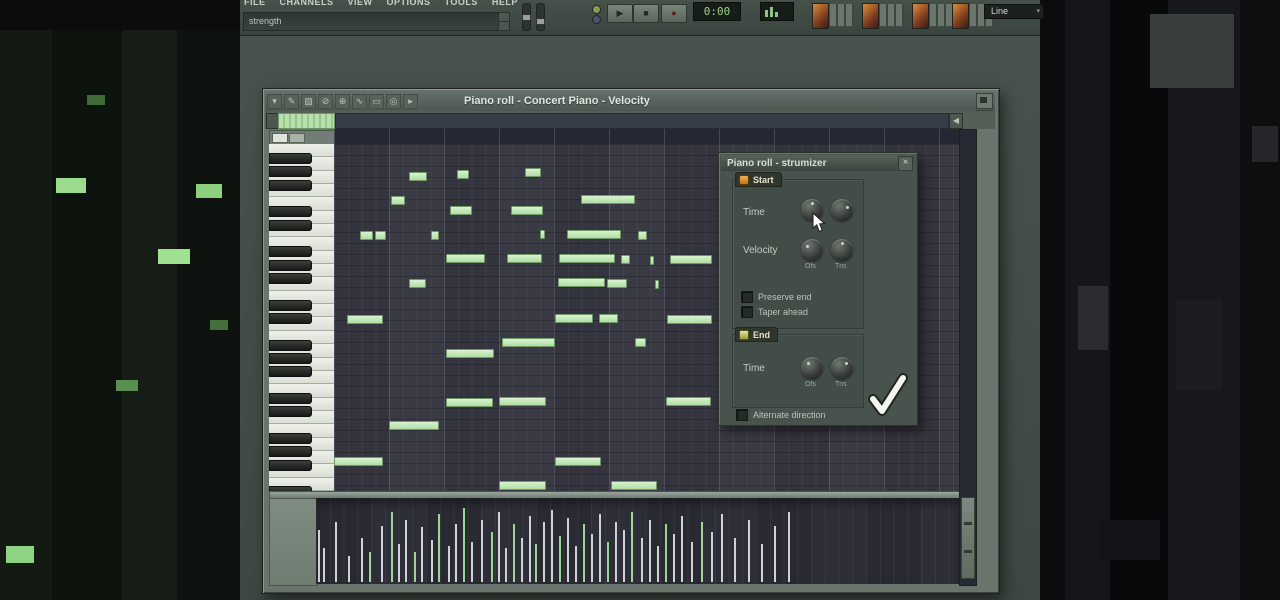  I want to click on menu-item-file: FILE, so click(255, 4).